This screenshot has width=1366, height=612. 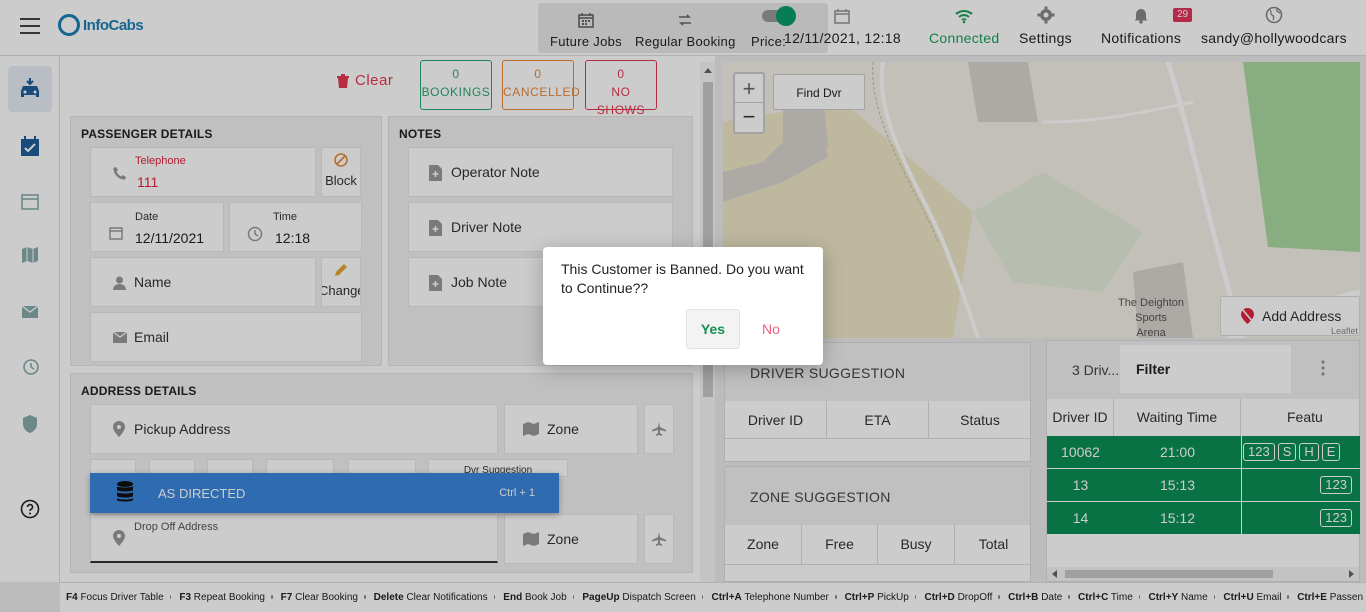 What do you see at coordinates (713, 329) in the screenshot?
I see `yes-button: Yes` at bounding box center [713, 329].